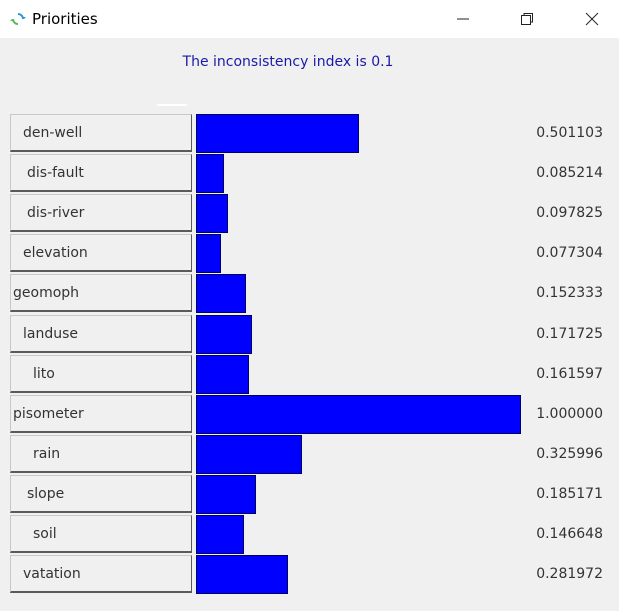  I want to click on row-value: 0.077304, so click(569, 253).